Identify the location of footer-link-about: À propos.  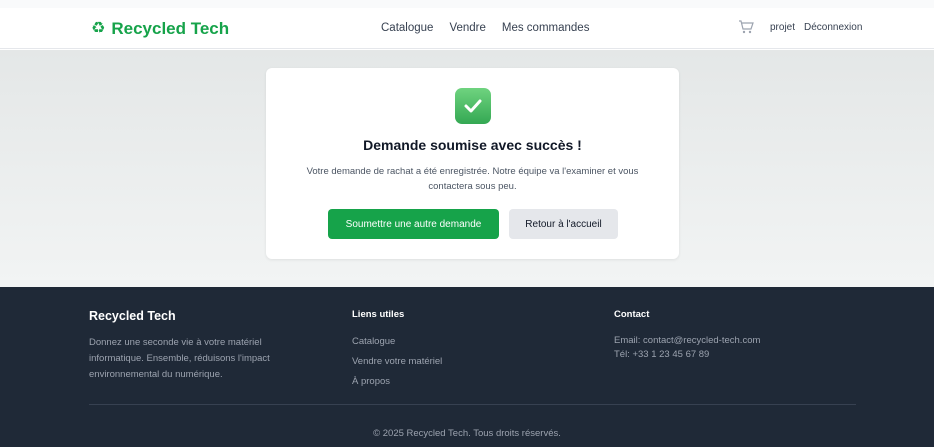
(397, 381).